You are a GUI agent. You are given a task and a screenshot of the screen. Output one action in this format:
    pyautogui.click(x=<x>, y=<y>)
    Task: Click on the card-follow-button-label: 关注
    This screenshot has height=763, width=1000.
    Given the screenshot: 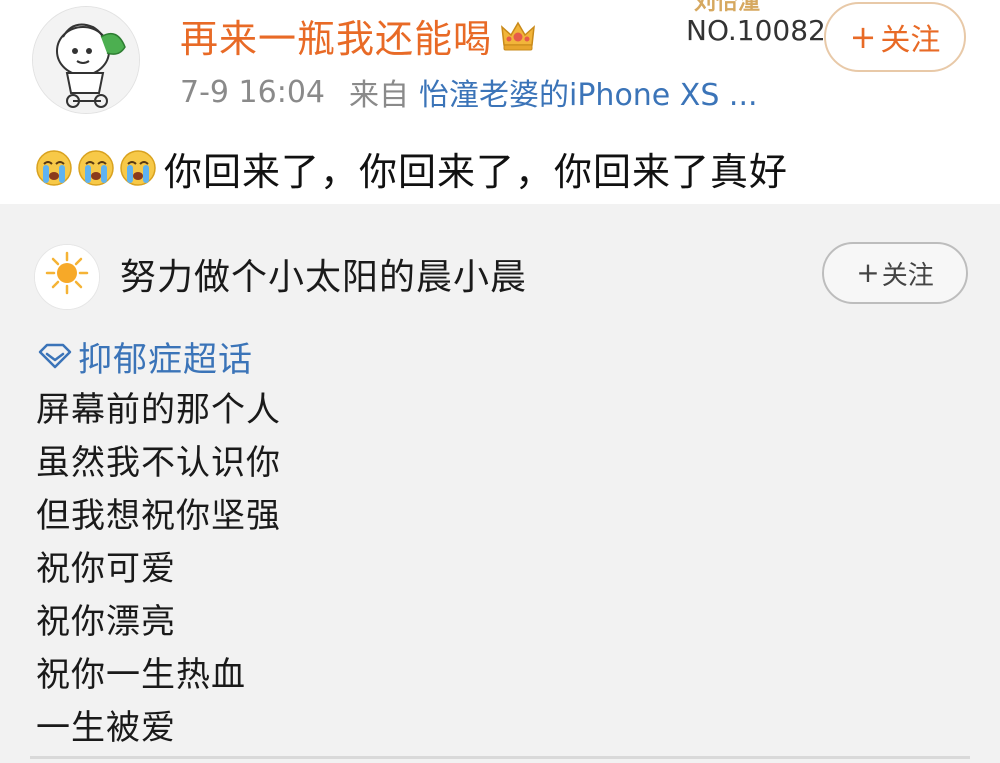 What is the action you would take?
    pyautogui.click(x=907, y=275)
    